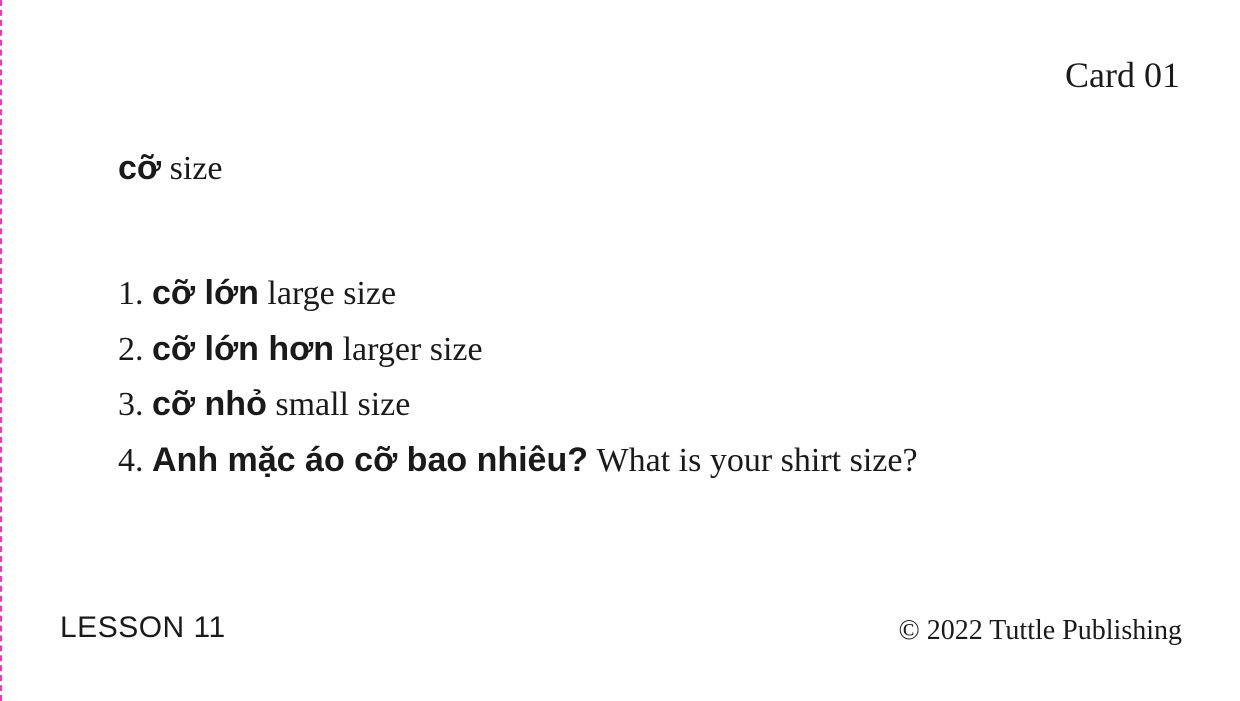 Image resolution: width=1240 pixels, height=701 pixels. What do you see at coordinates (143, 627) in the screenshot?
I see `lesson-label: LESSON 11` at bounding box center [143, 627].